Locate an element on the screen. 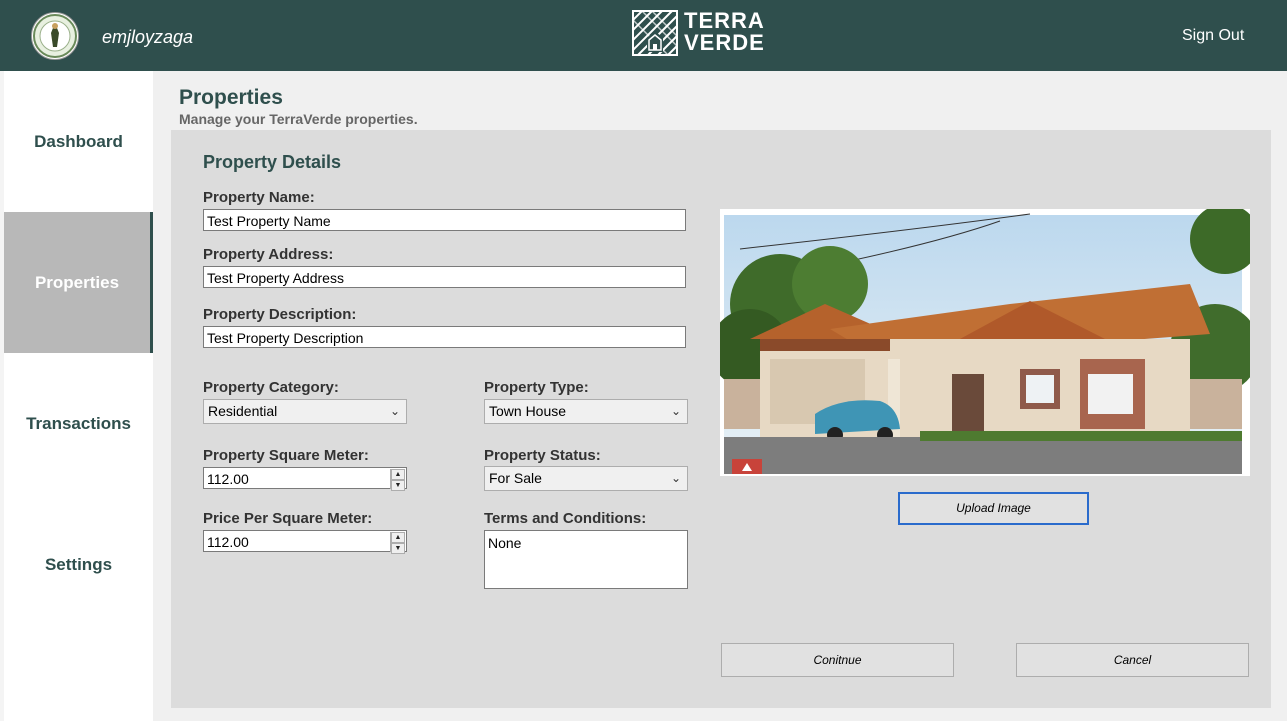 This screenshot has width=1287, height=721. price-spinner: ▲ ▼ is located at coordinates (397, 543).